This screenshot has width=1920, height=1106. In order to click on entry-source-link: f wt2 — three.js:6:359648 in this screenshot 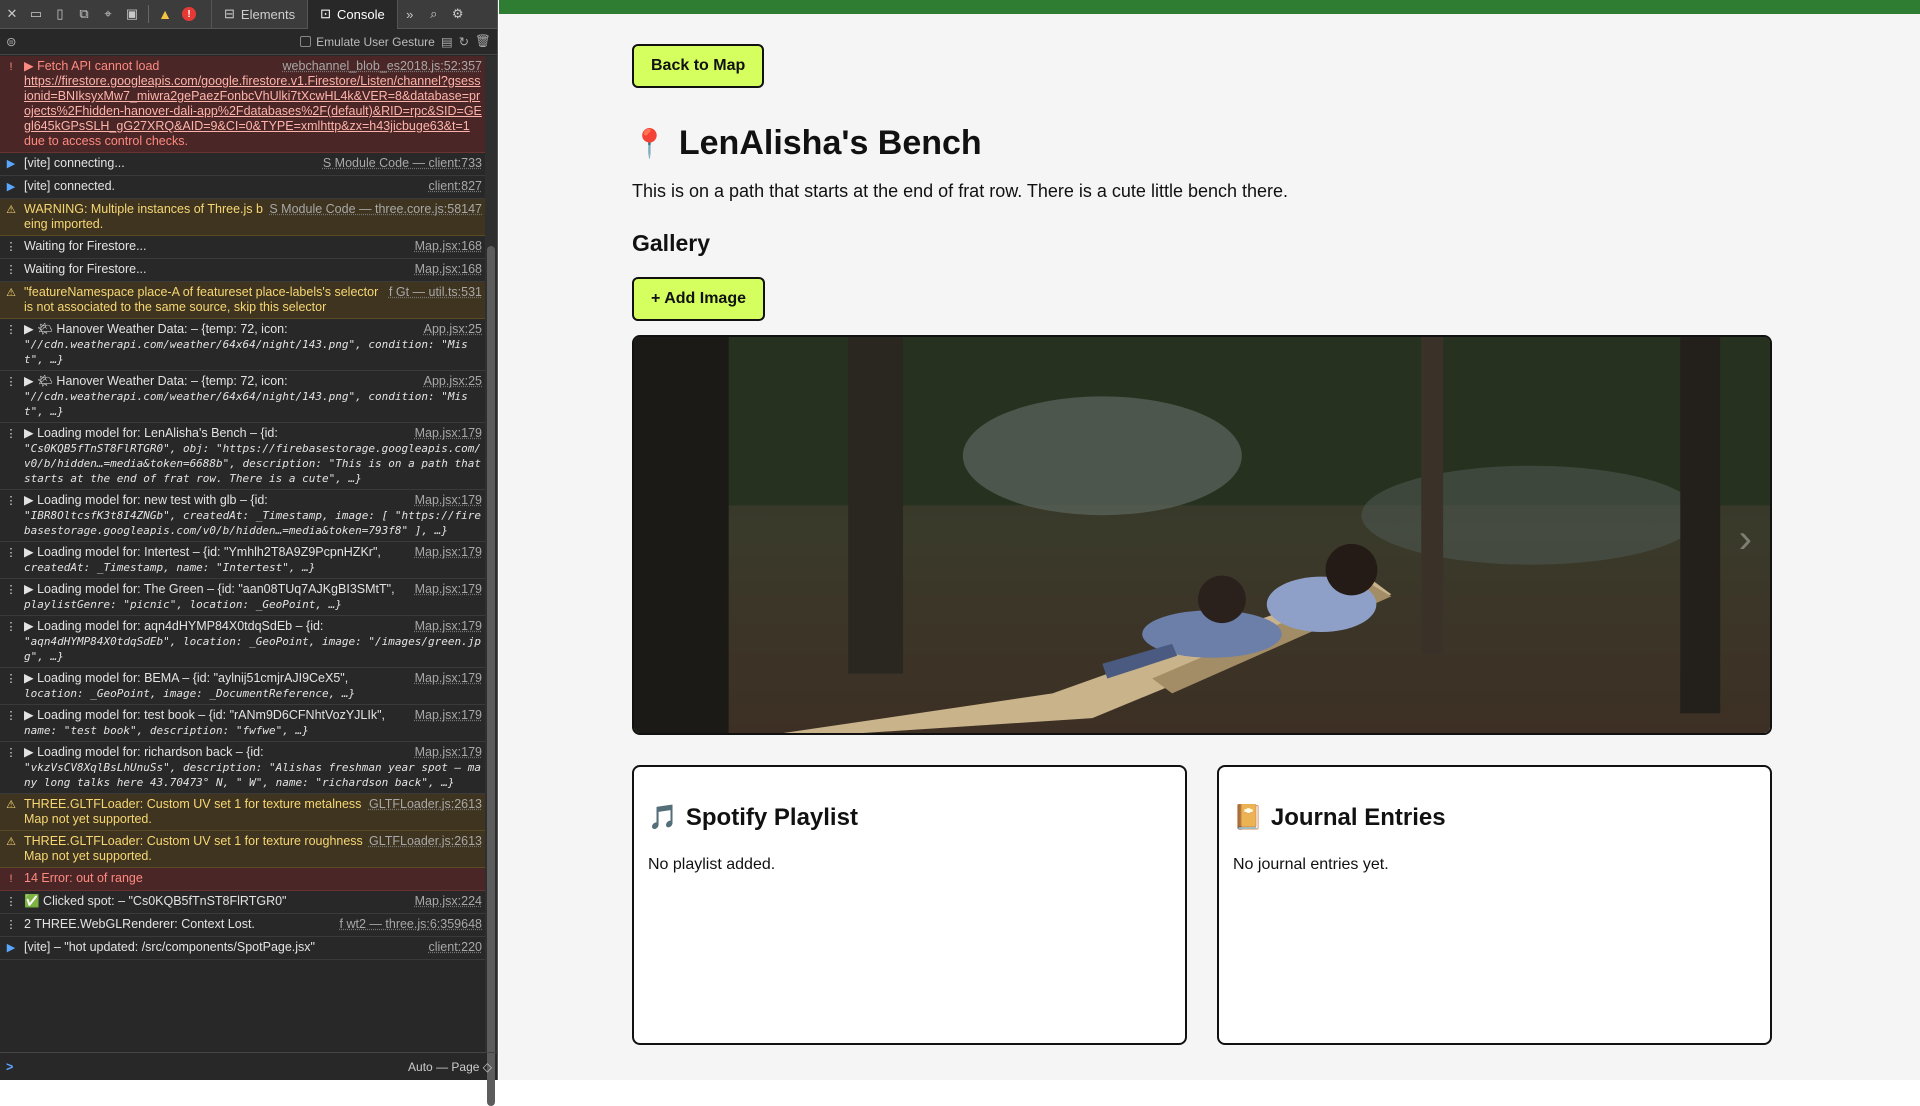, I will do `click(411, 924)`.